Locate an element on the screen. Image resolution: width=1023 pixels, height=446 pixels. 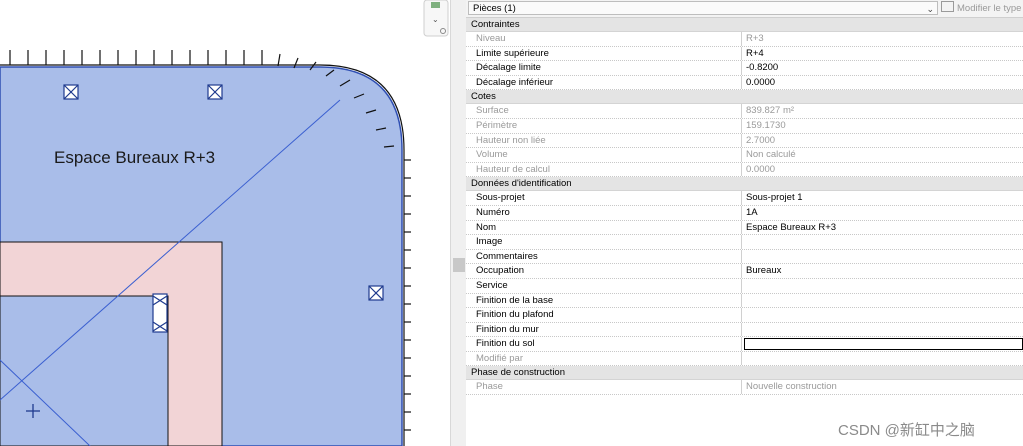
property-row: Périmètre 159.1730 is located at coordinates (744, 126).